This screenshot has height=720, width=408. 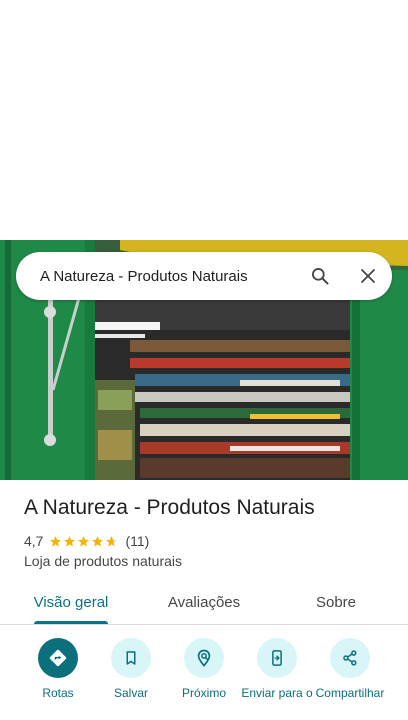 I want to click on share-icon, so click(x=350, y=658).